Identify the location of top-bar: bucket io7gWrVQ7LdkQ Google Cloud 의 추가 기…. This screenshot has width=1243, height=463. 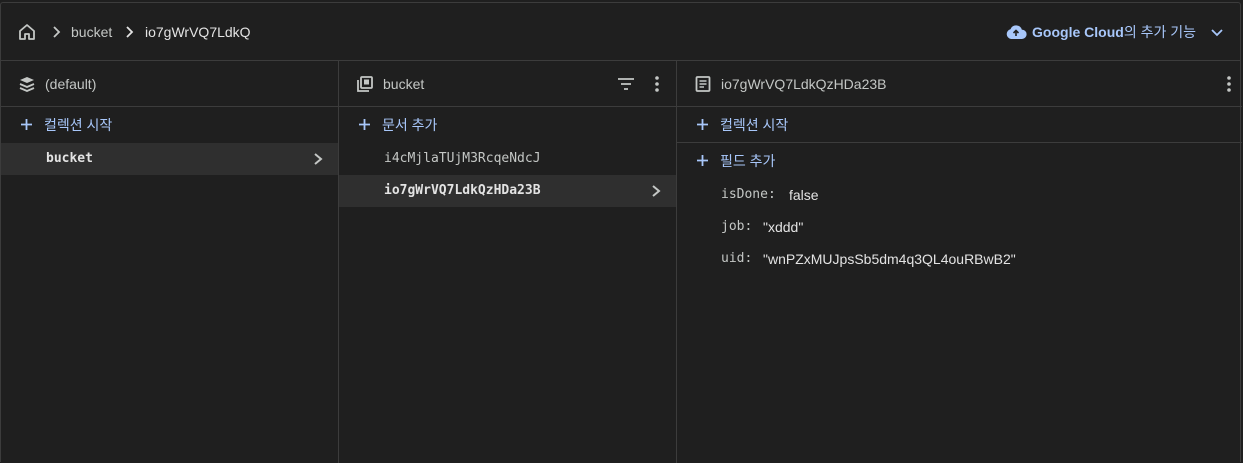
(620, 32).